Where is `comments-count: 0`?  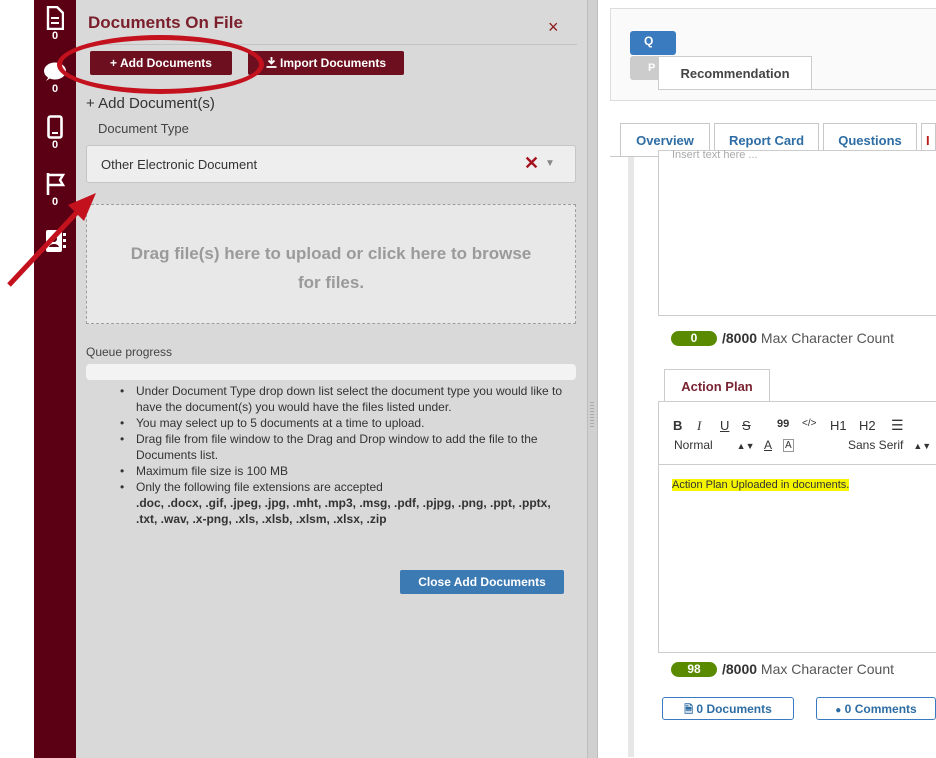
comments-count: 0 is located at coordinates (848, 709).